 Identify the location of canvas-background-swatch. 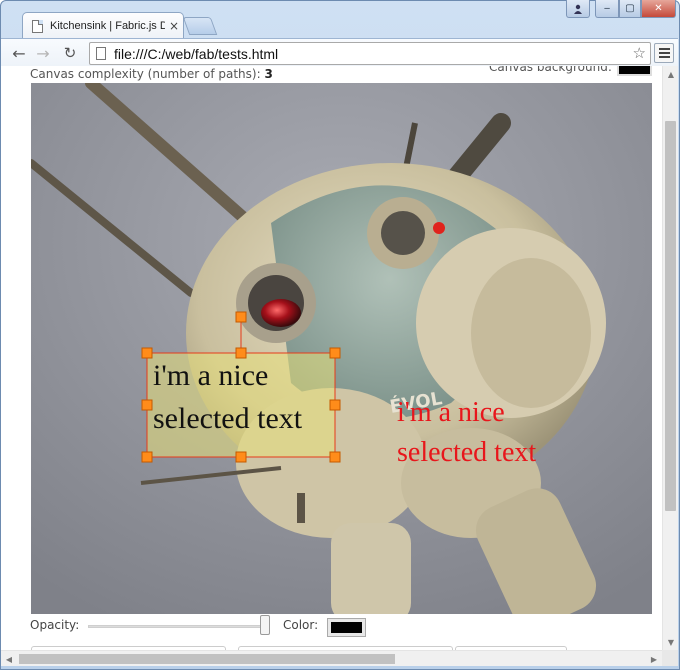
(634, 71).